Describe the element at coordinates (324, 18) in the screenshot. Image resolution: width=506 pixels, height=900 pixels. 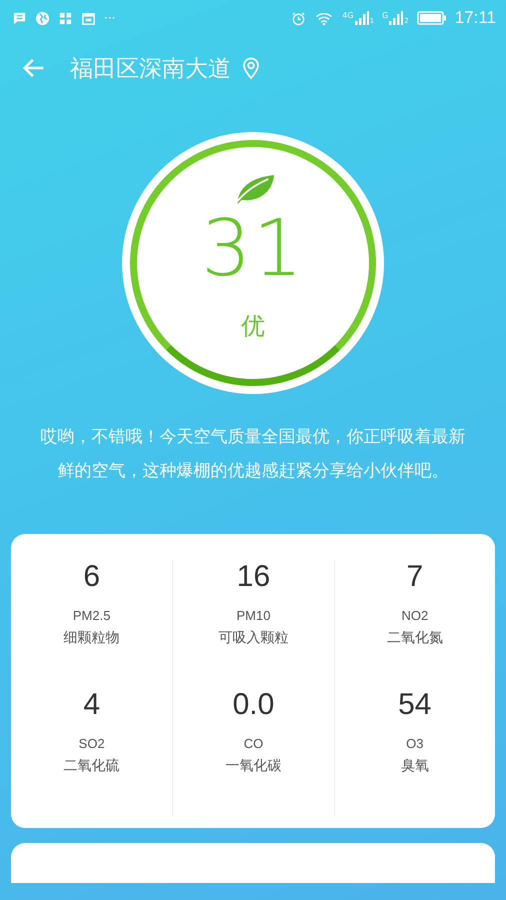
I see `wifi-icon` at that location.